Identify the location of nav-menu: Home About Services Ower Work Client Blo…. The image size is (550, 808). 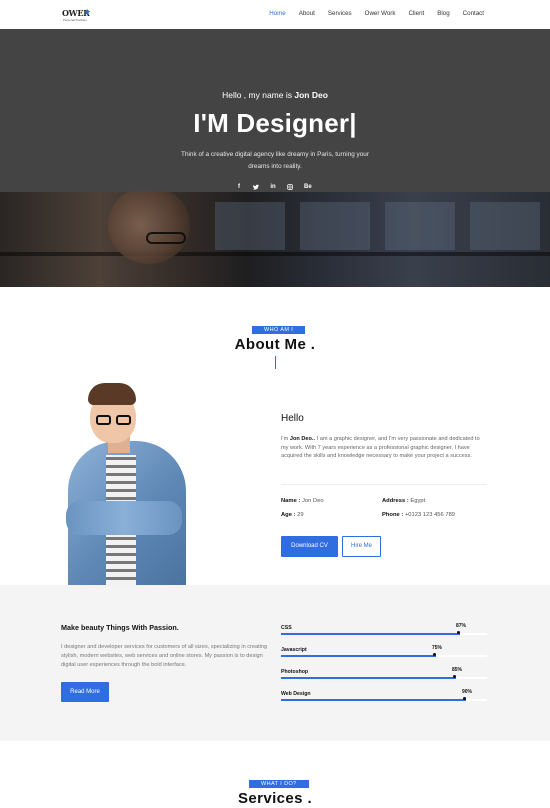
(376, 13).